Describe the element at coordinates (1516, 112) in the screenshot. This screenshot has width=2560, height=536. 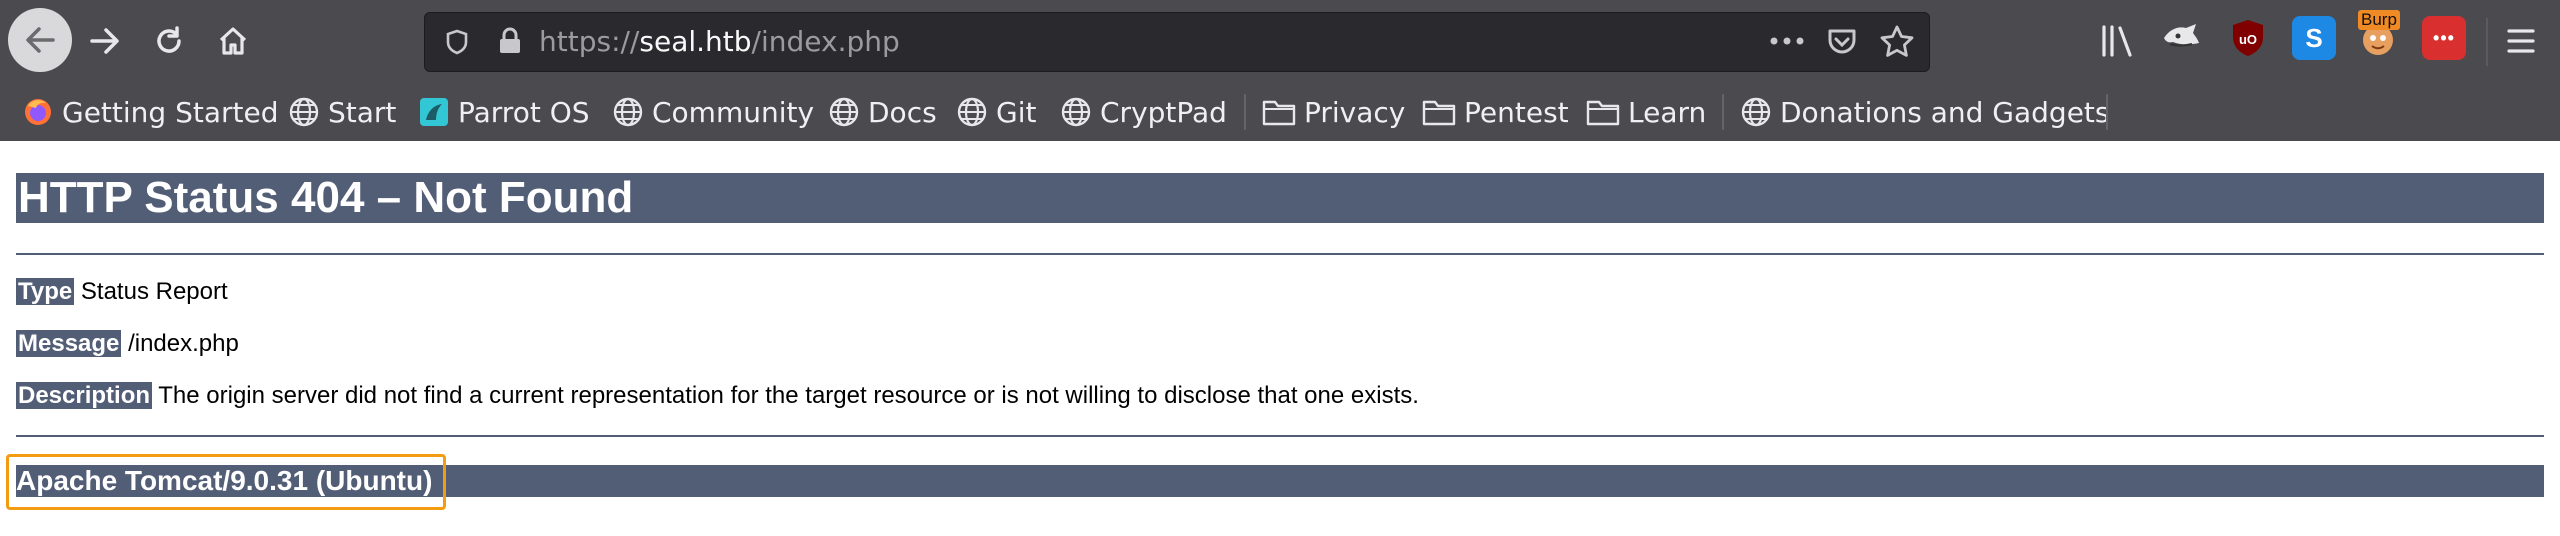
I see `bookmark-label: Pentest` at that location.